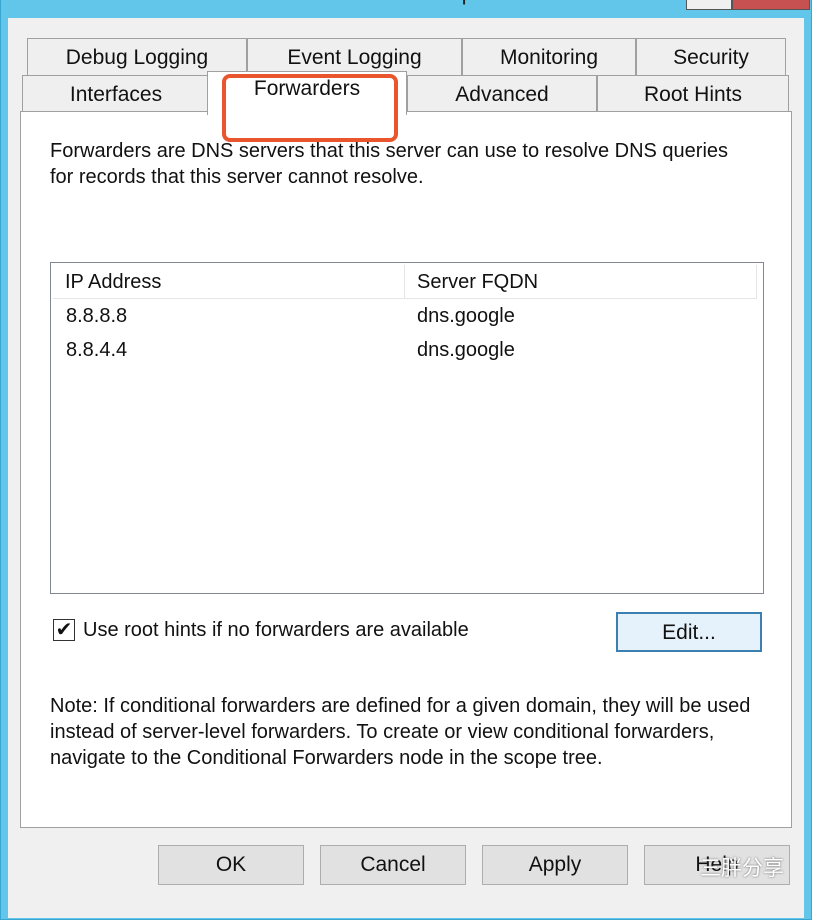  I want to click on row-2-ip: 8.8.4.4, so click(96, 350).